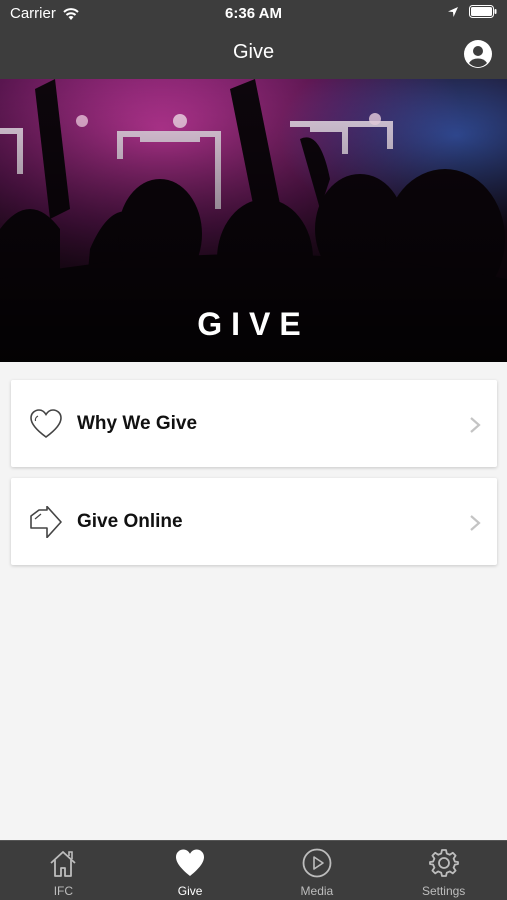  What do you see at coordinates (137, 423) in the screenshot?
I see `why-we-give-label: Why We Give` at bounding box center [137, 423].